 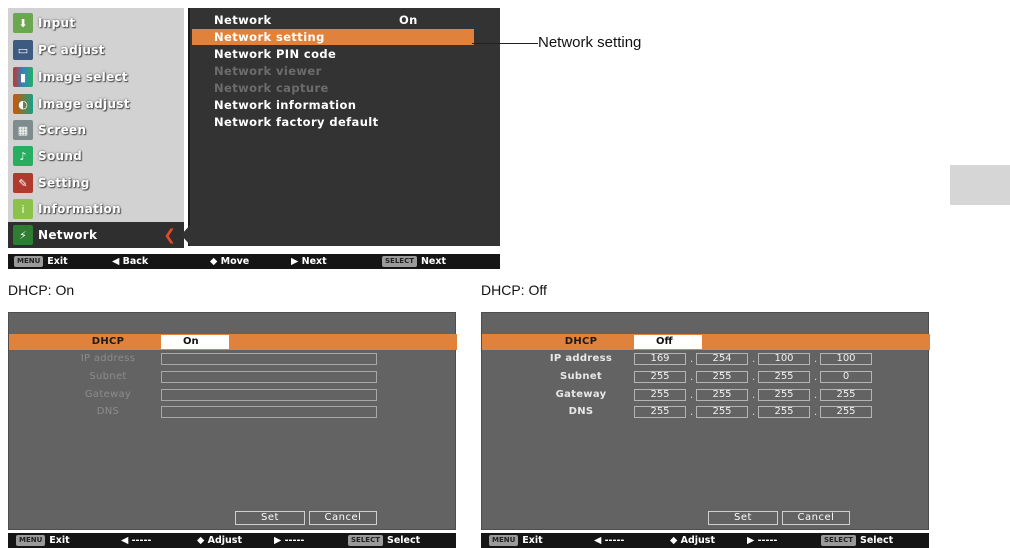 I want to click on gateway-octet-2: 255, so click(x=722, y=395).